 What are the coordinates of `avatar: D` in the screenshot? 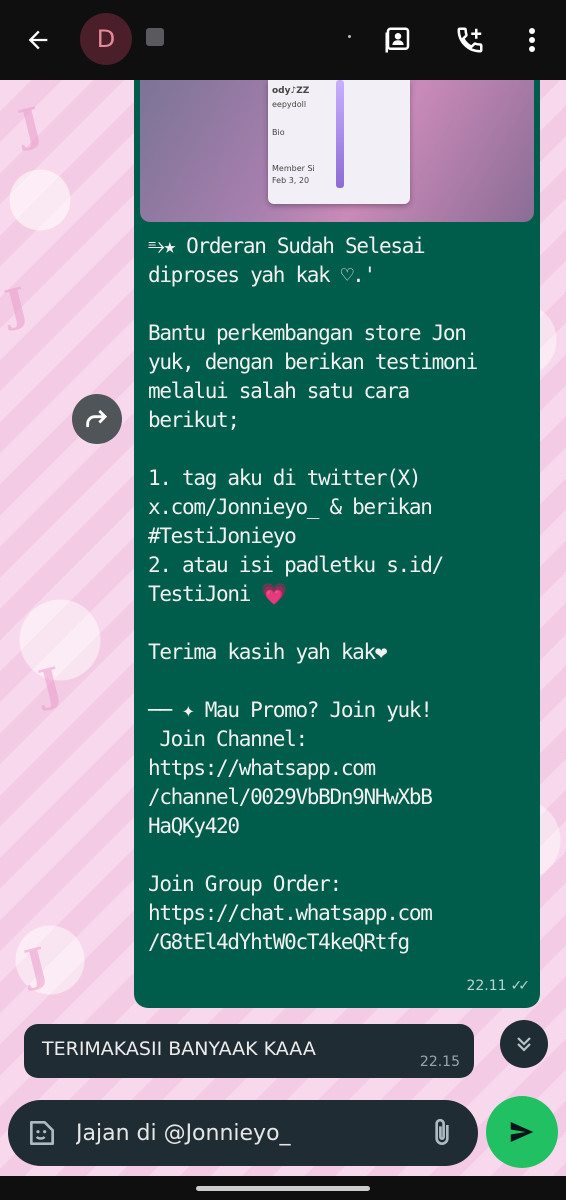 It's located at (106, 39).